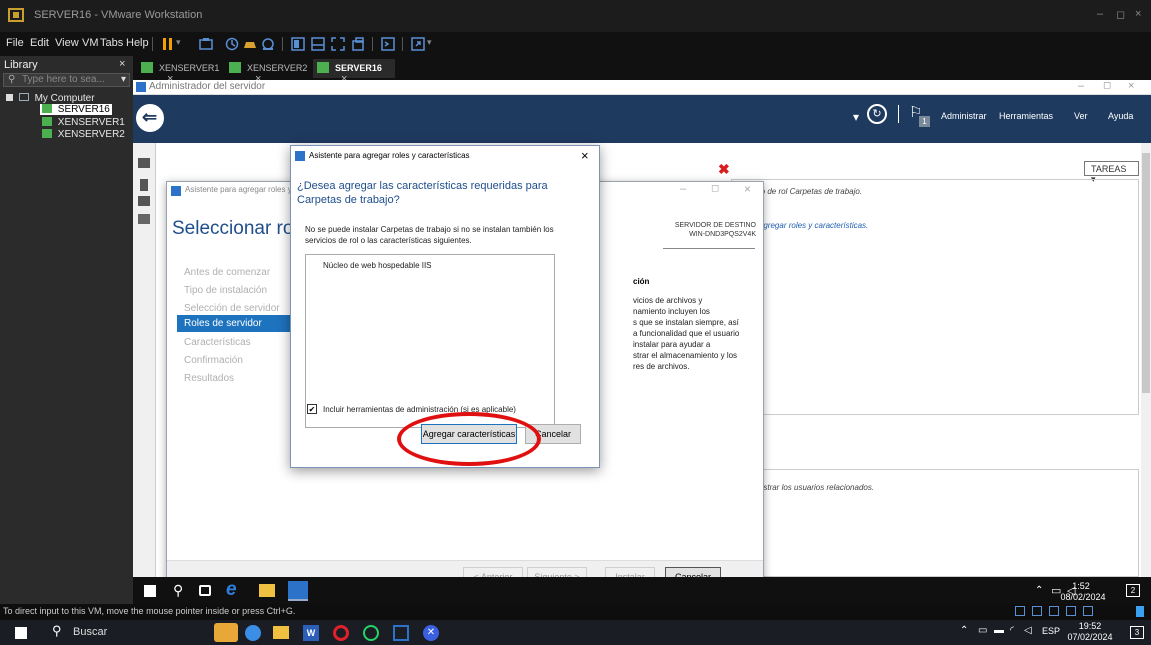 This screenshot has height=645, width=1151. Describe the element at coordinates (431, 633) in the screenshot. I see `app-x-icon: ✕` at that location.